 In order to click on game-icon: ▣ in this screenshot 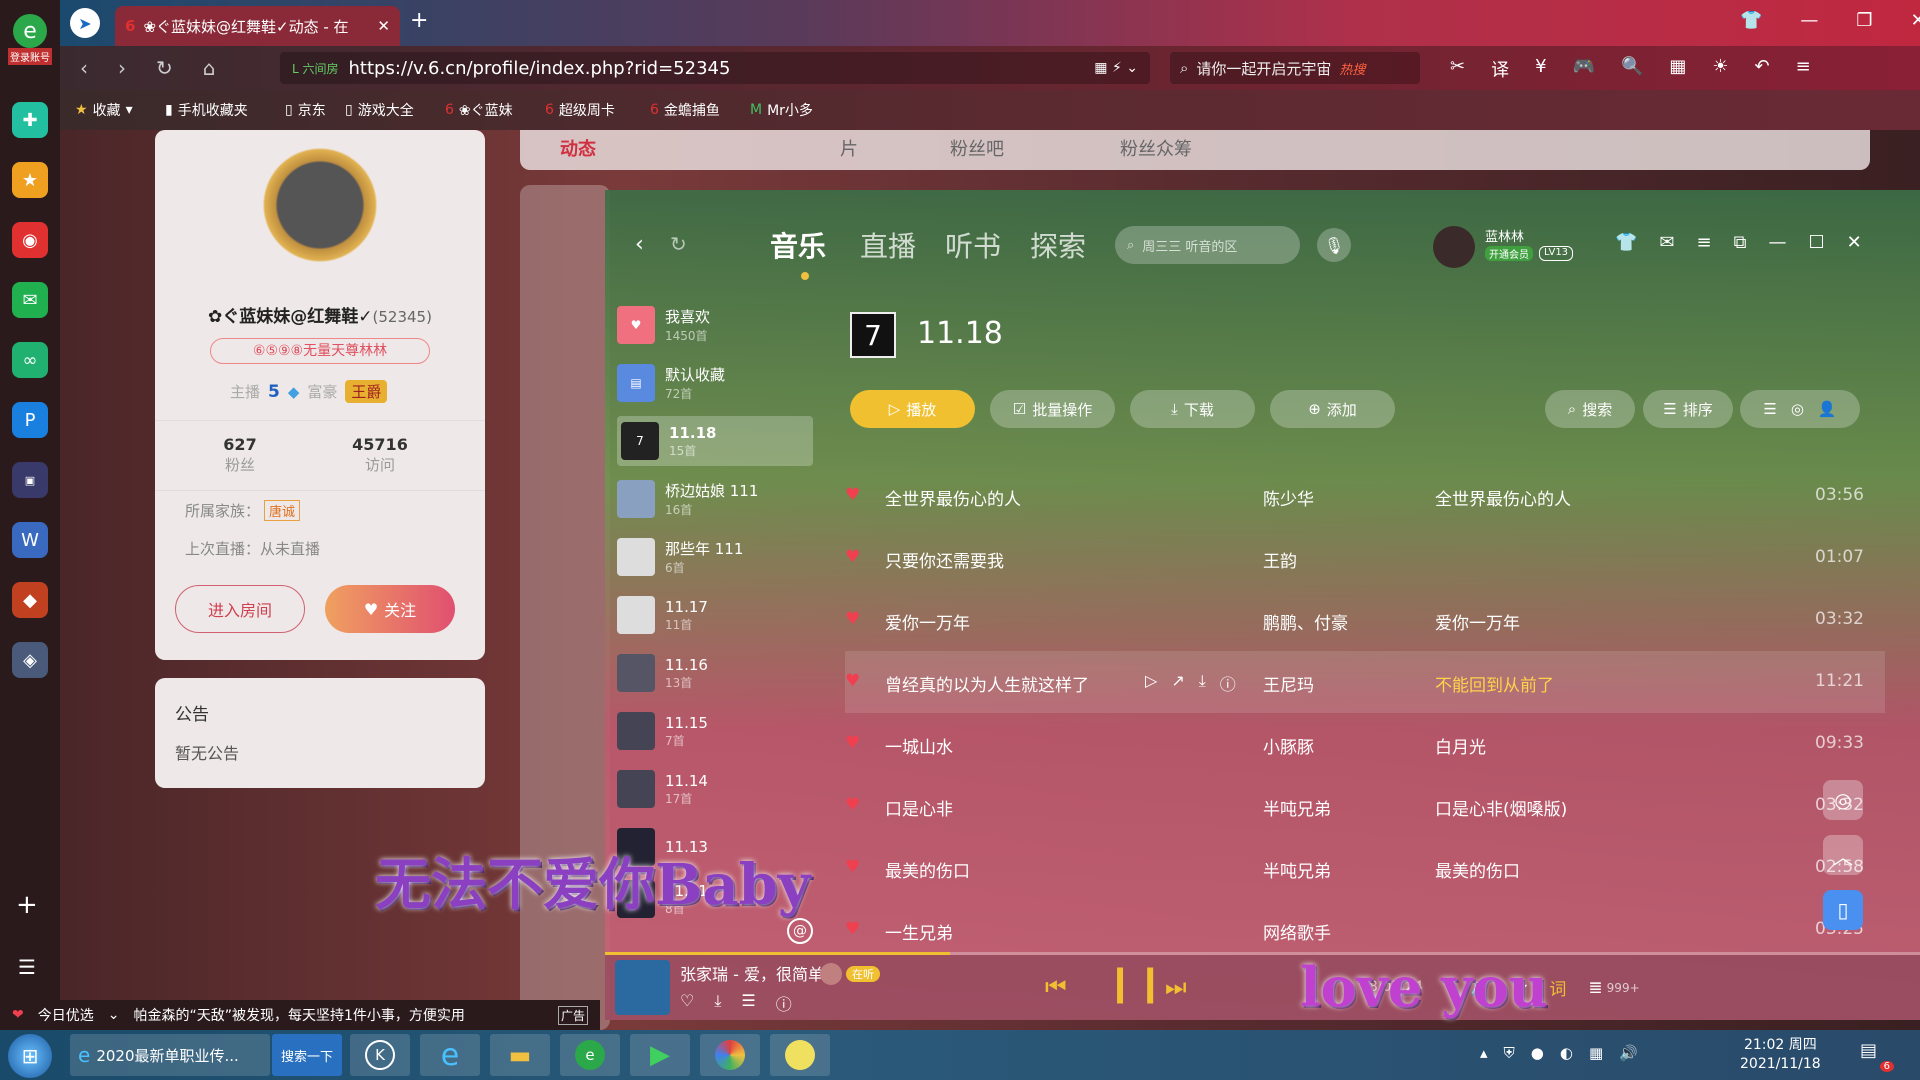, I will do `click(30, 480)`.